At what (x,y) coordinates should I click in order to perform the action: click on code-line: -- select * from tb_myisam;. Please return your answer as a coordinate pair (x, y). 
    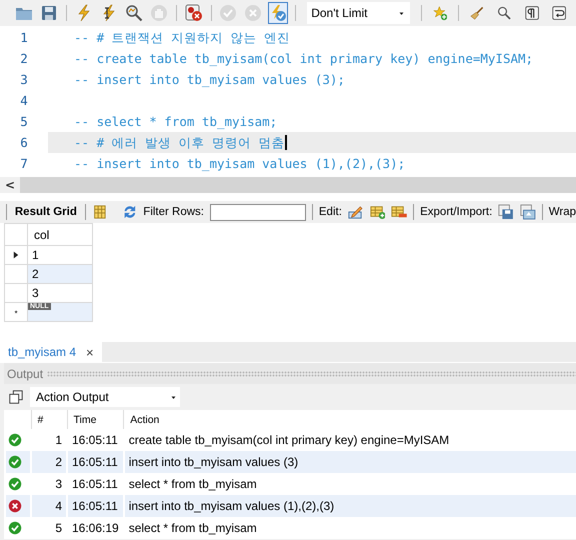
    Looking at the image, I should click on (176, 121).